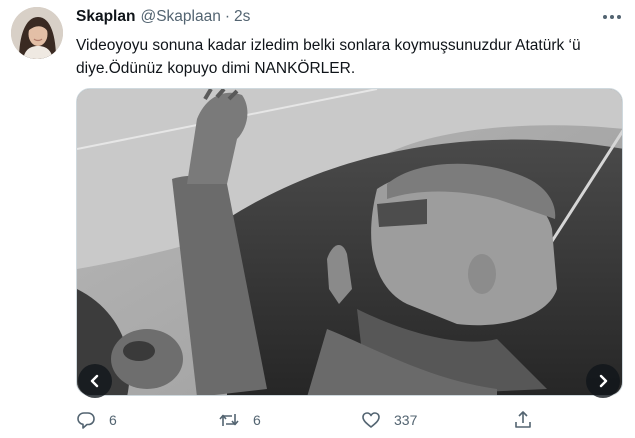  I want to click on reply-count: 6, so click(113, 420).